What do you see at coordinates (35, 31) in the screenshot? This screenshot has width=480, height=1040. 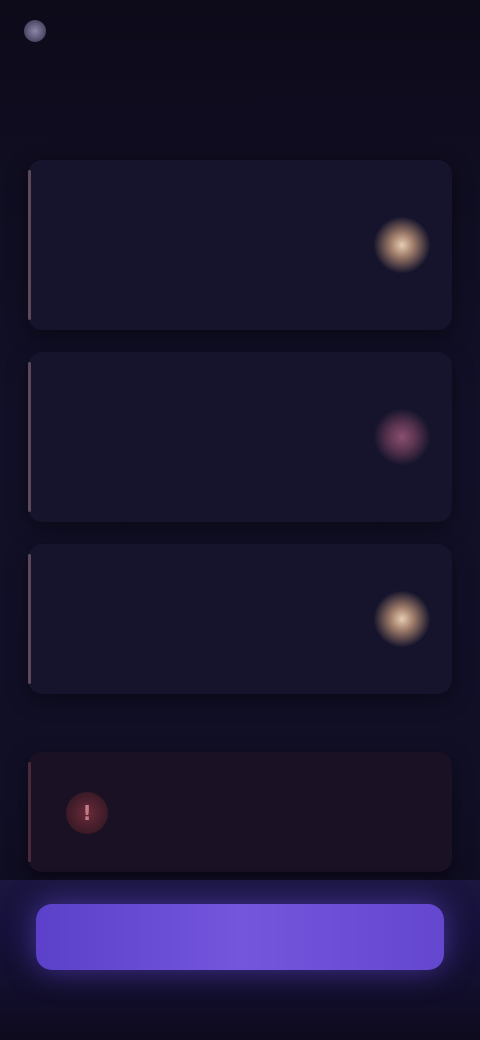 I see `logo-icon` at bounding box center [35, 31].